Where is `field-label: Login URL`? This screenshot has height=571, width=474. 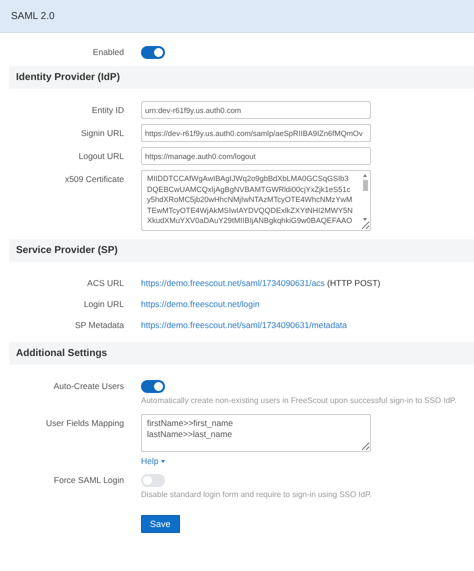
field-label: Login URL is located at coordinates (103, 304).